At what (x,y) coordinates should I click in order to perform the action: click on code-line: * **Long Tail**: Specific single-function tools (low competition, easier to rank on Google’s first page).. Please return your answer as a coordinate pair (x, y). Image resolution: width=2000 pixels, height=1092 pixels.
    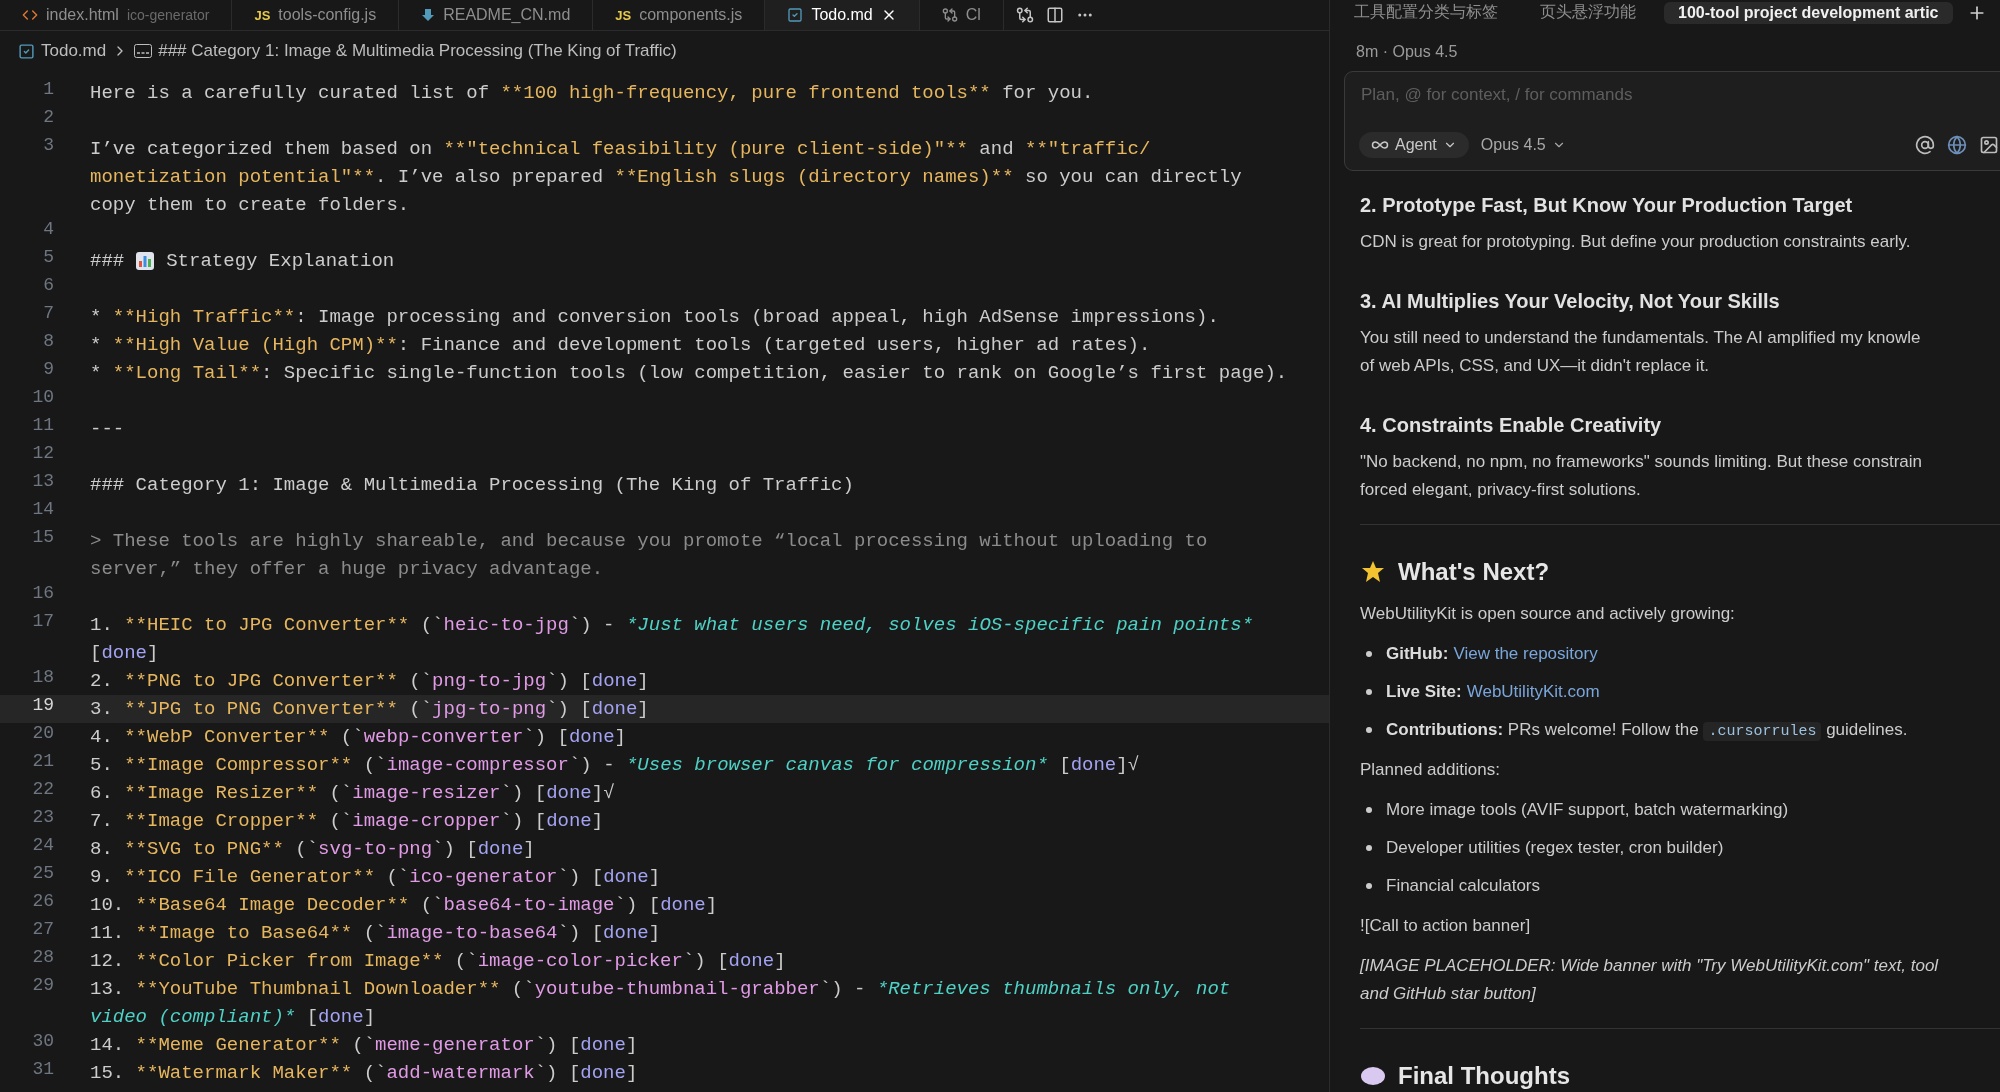
    Looking at the image, I should click on (689, 373).